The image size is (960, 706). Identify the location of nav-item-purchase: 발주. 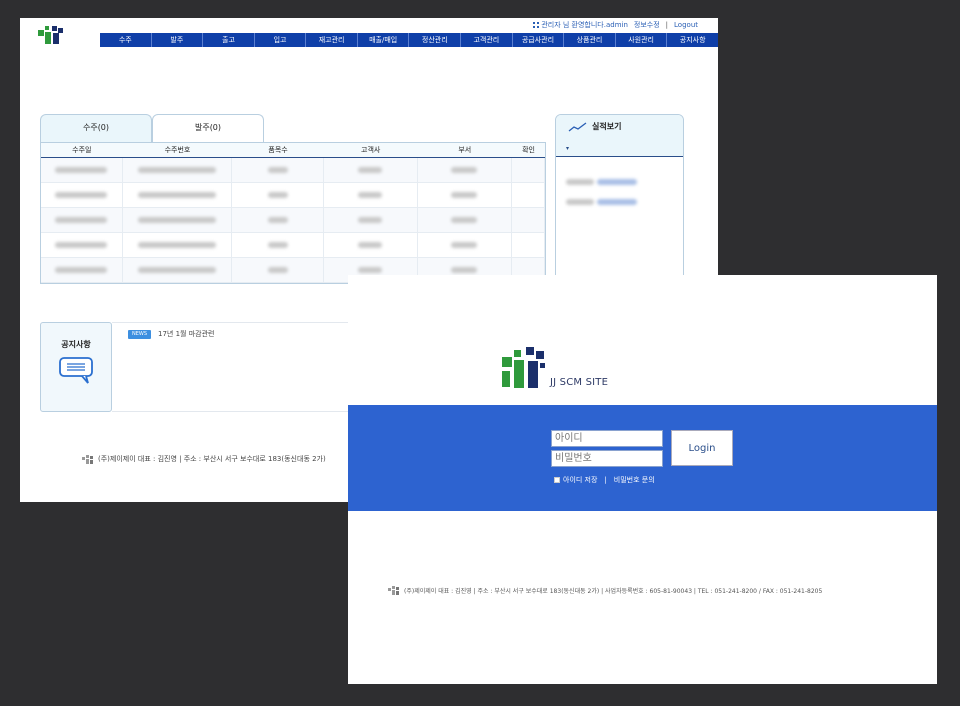
(178, 40).